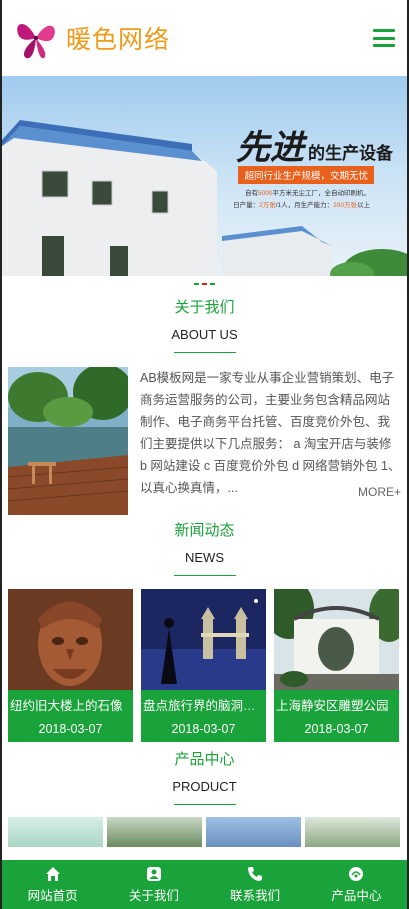  Describe the element at coordinates (66, 706) in the screenshot. I see `news-card-title: 纽约旧大楼上的石像` at that location.